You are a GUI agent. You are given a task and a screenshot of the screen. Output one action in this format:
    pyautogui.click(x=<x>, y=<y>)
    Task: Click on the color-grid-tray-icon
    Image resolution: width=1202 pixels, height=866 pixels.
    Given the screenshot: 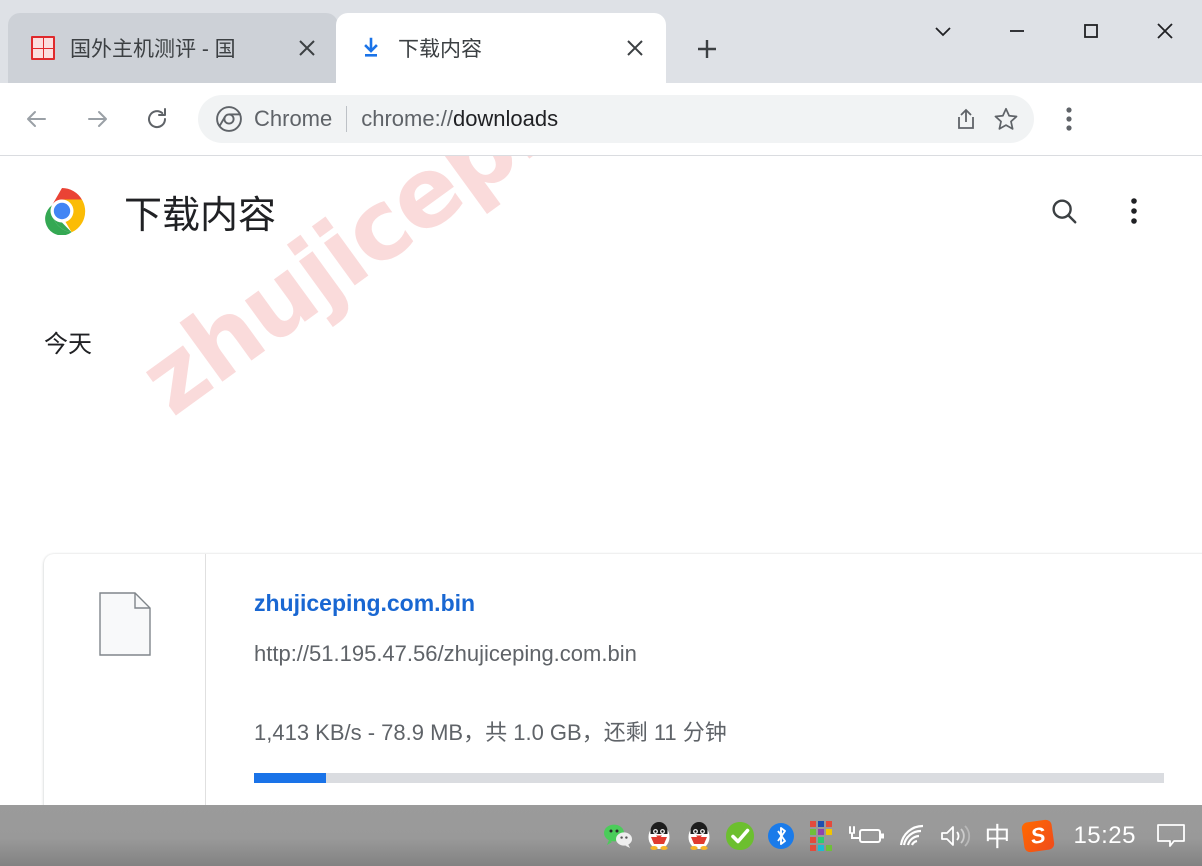 What is the action you would take?
    pyautogui.click(x=821, y=836)
    